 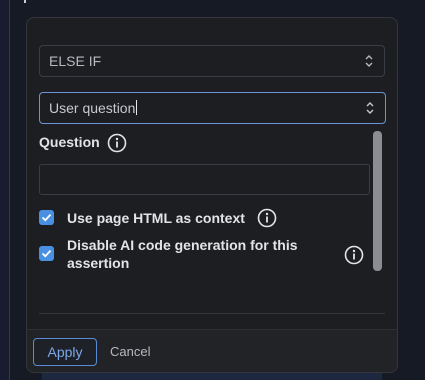 What do you see at coordinates (267, 218) in the screenshot?
I see `page-html-info-icon` at bounding box center [267, 218].